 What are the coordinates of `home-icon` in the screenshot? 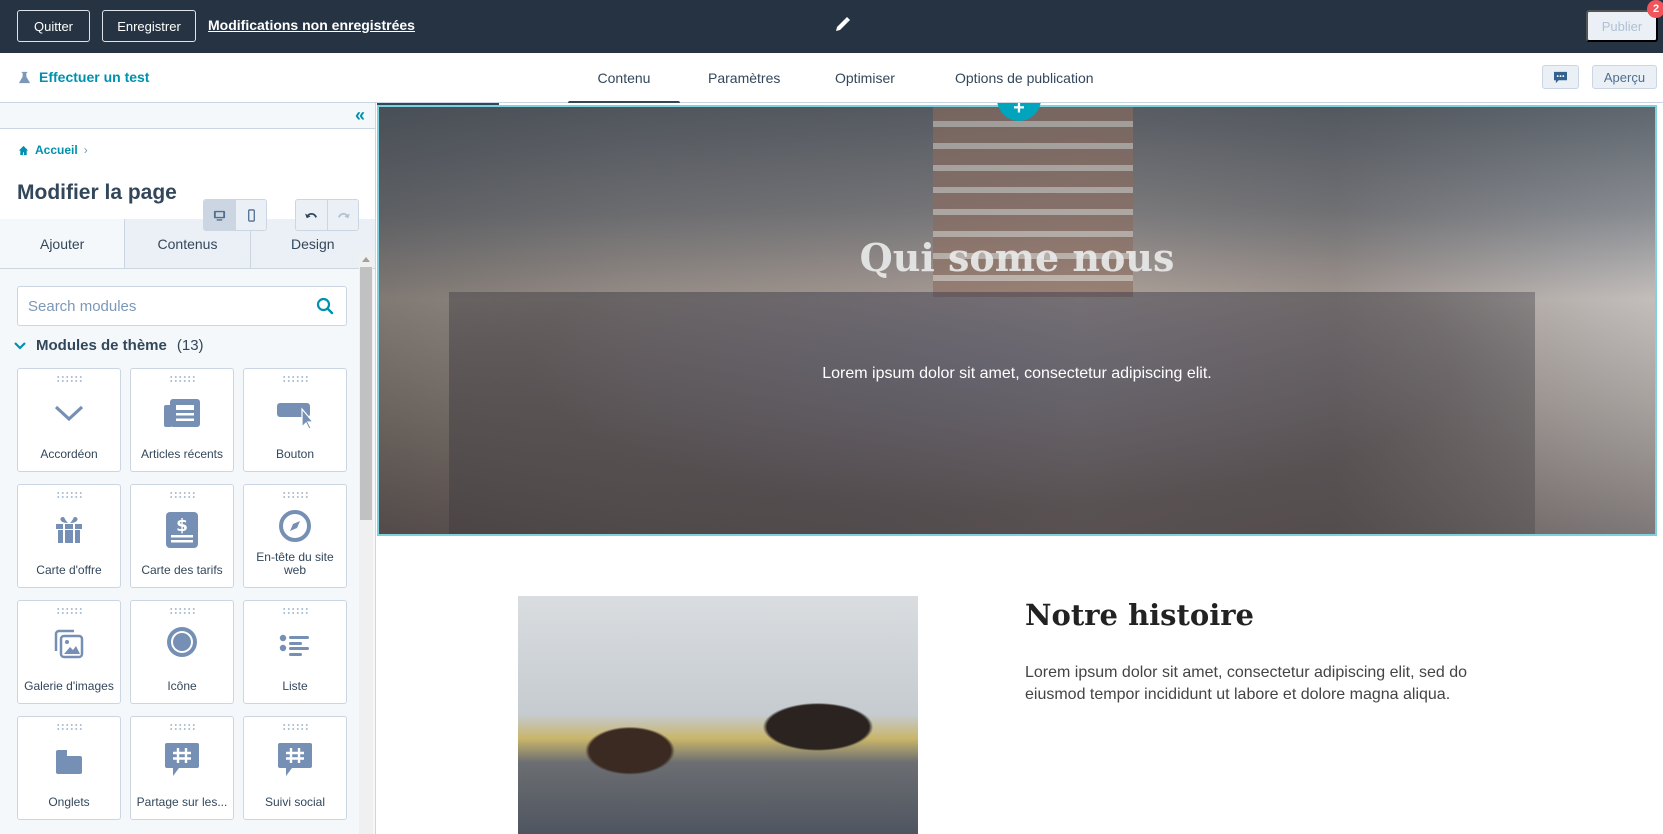 It's located at (23, 150).